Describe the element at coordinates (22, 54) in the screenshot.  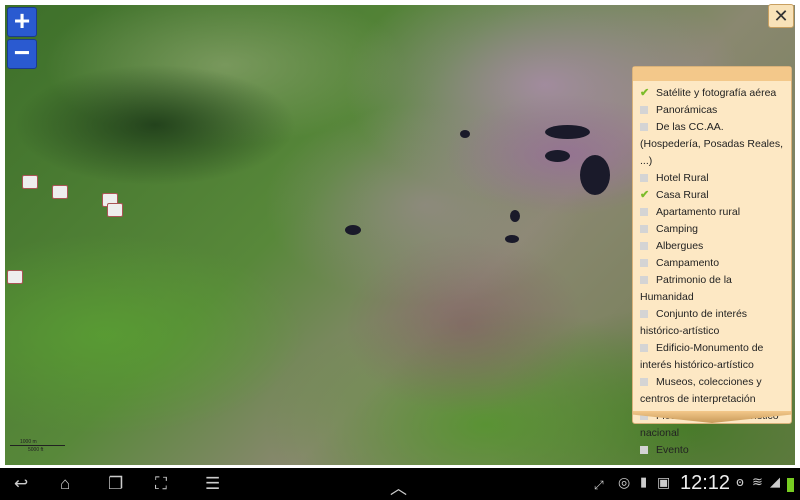
I see `zoom-out-button: −` at that location.